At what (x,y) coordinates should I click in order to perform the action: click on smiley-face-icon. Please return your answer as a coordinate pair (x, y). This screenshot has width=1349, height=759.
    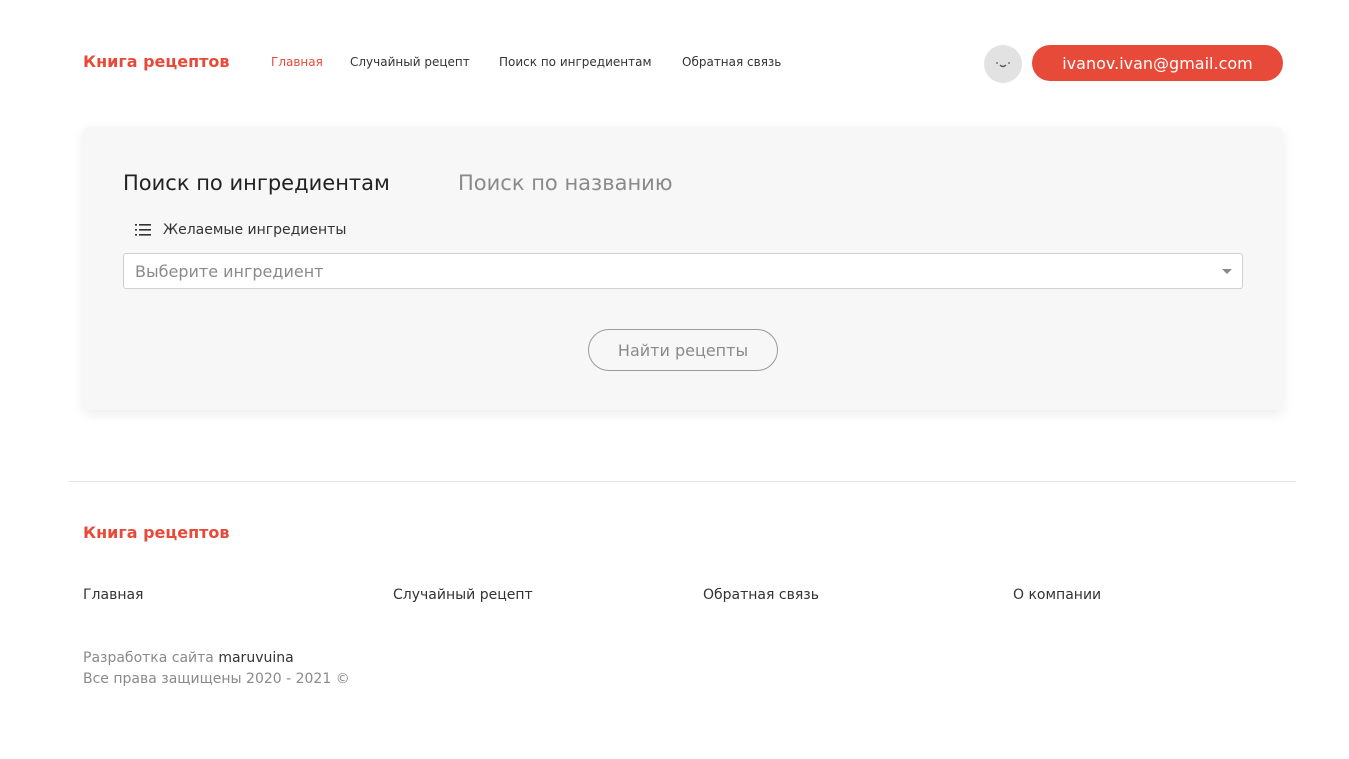
    Looking at the image, I should click on (1003, 65).